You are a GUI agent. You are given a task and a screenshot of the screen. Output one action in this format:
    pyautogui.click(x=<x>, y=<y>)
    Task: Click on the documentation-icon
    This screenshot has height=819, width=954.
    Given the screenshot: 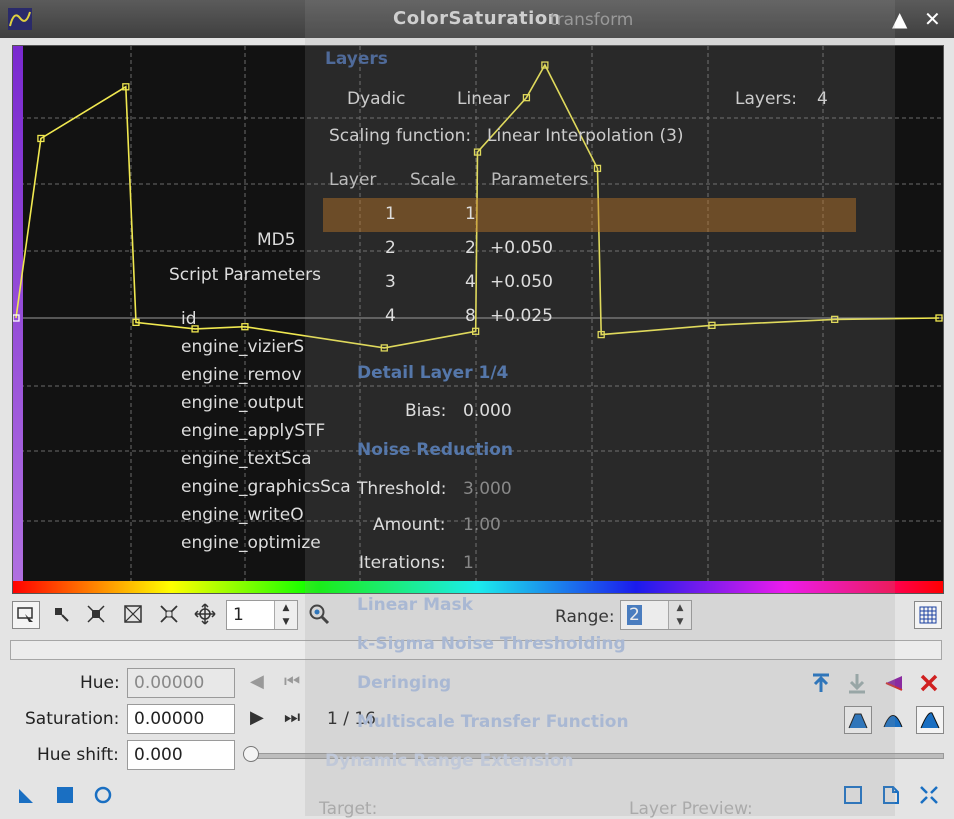 What is the action you would take?
    pyautogui.click(x=891, y=795)
    